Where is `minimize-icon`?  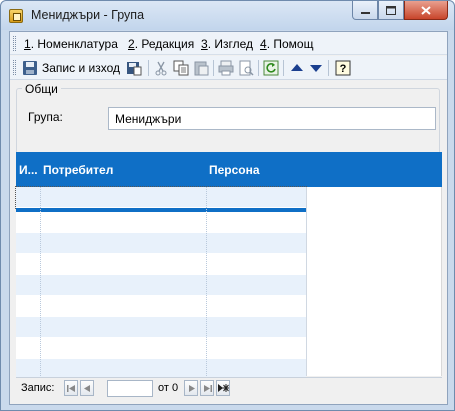 minimize-icon is located at coordinates (365, 12).